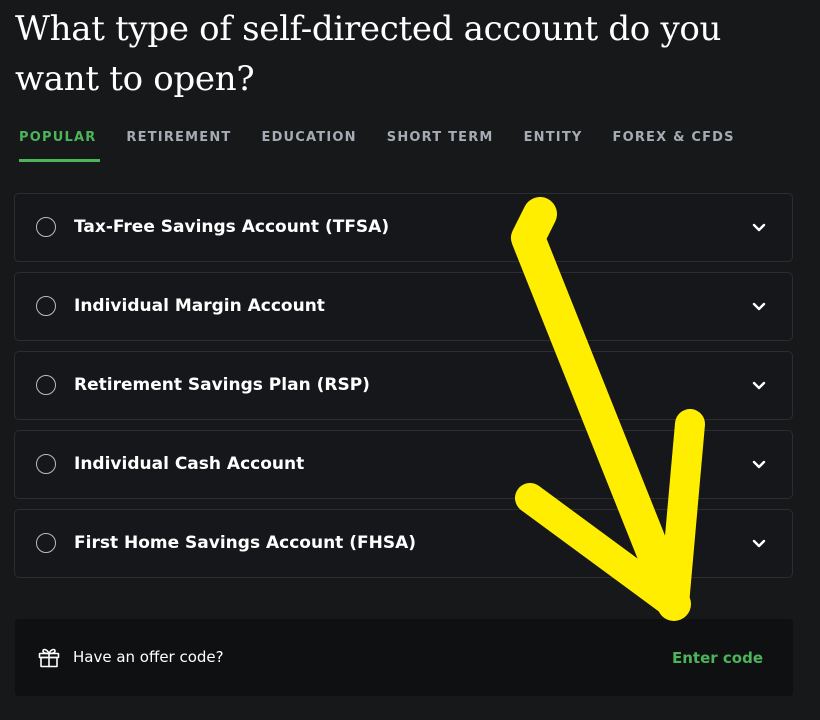 The width and height of the screenshot is (820, 720). I want to click on account-option-label: Individual Cash Account, so click(189, 464).